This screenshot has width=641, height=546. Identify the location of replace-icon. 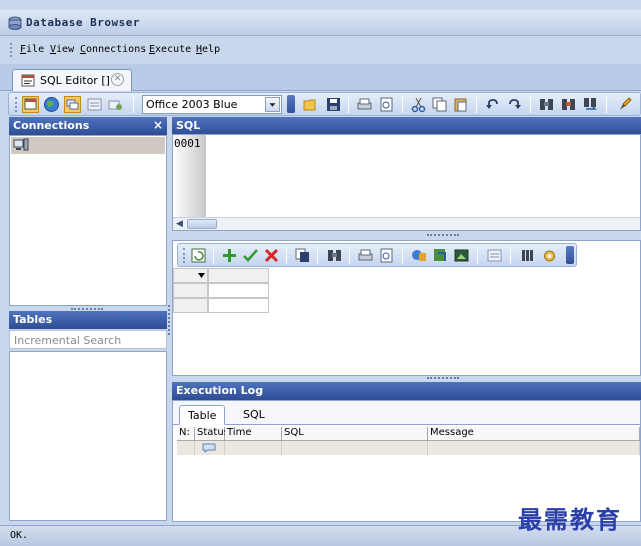
(590, 104).